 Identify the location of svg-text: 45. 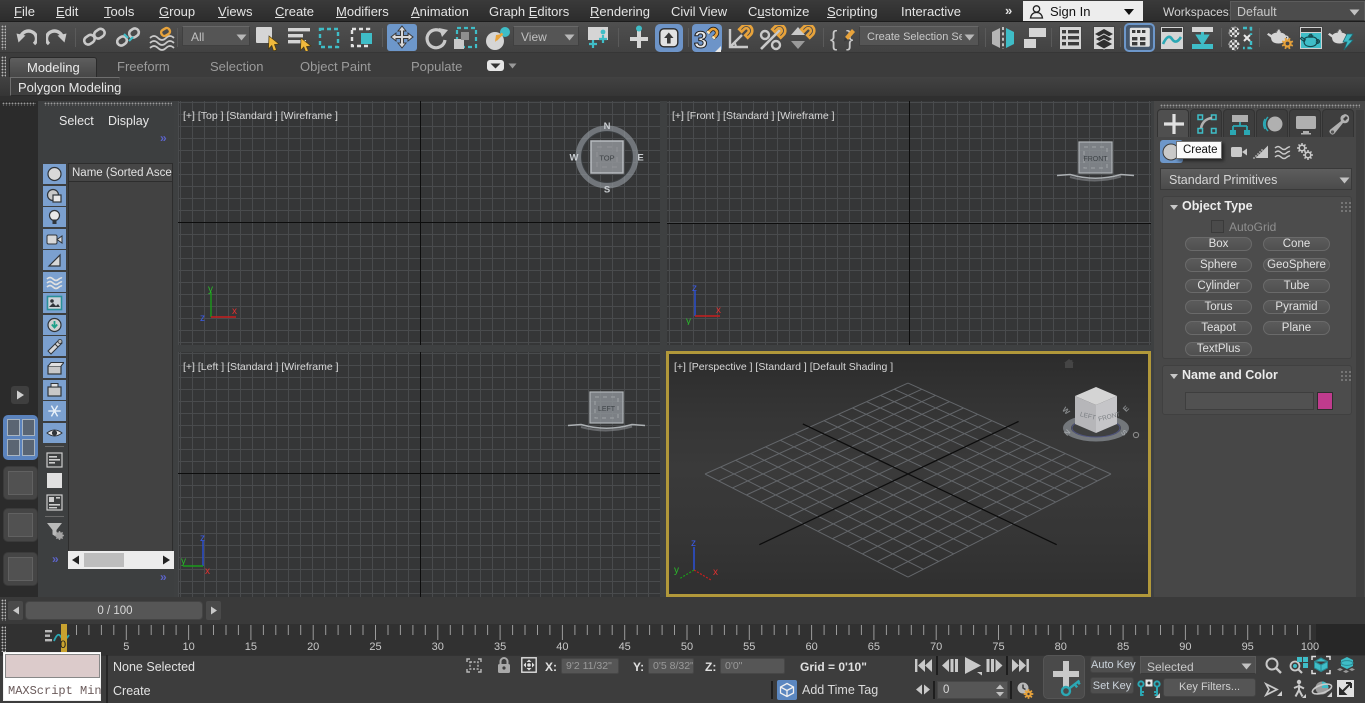
(625, 647).